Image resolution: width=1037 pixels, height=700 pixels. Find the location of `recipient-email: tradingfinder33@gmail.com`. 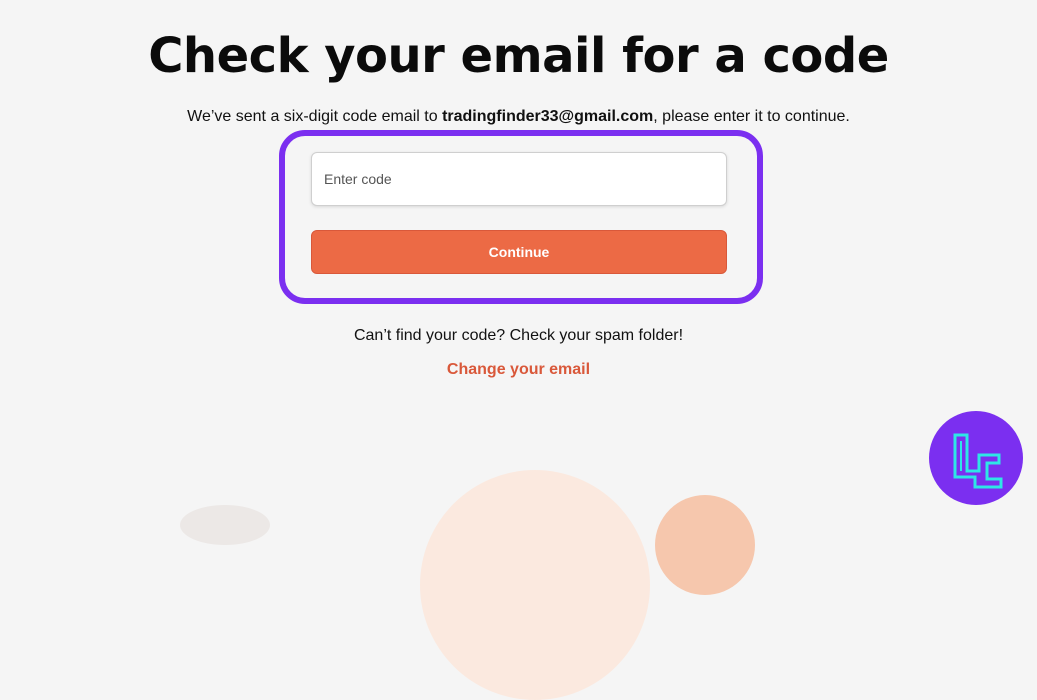

recipient-email: tradingfinder33@gmail.com is located at coordinates (548, 116).